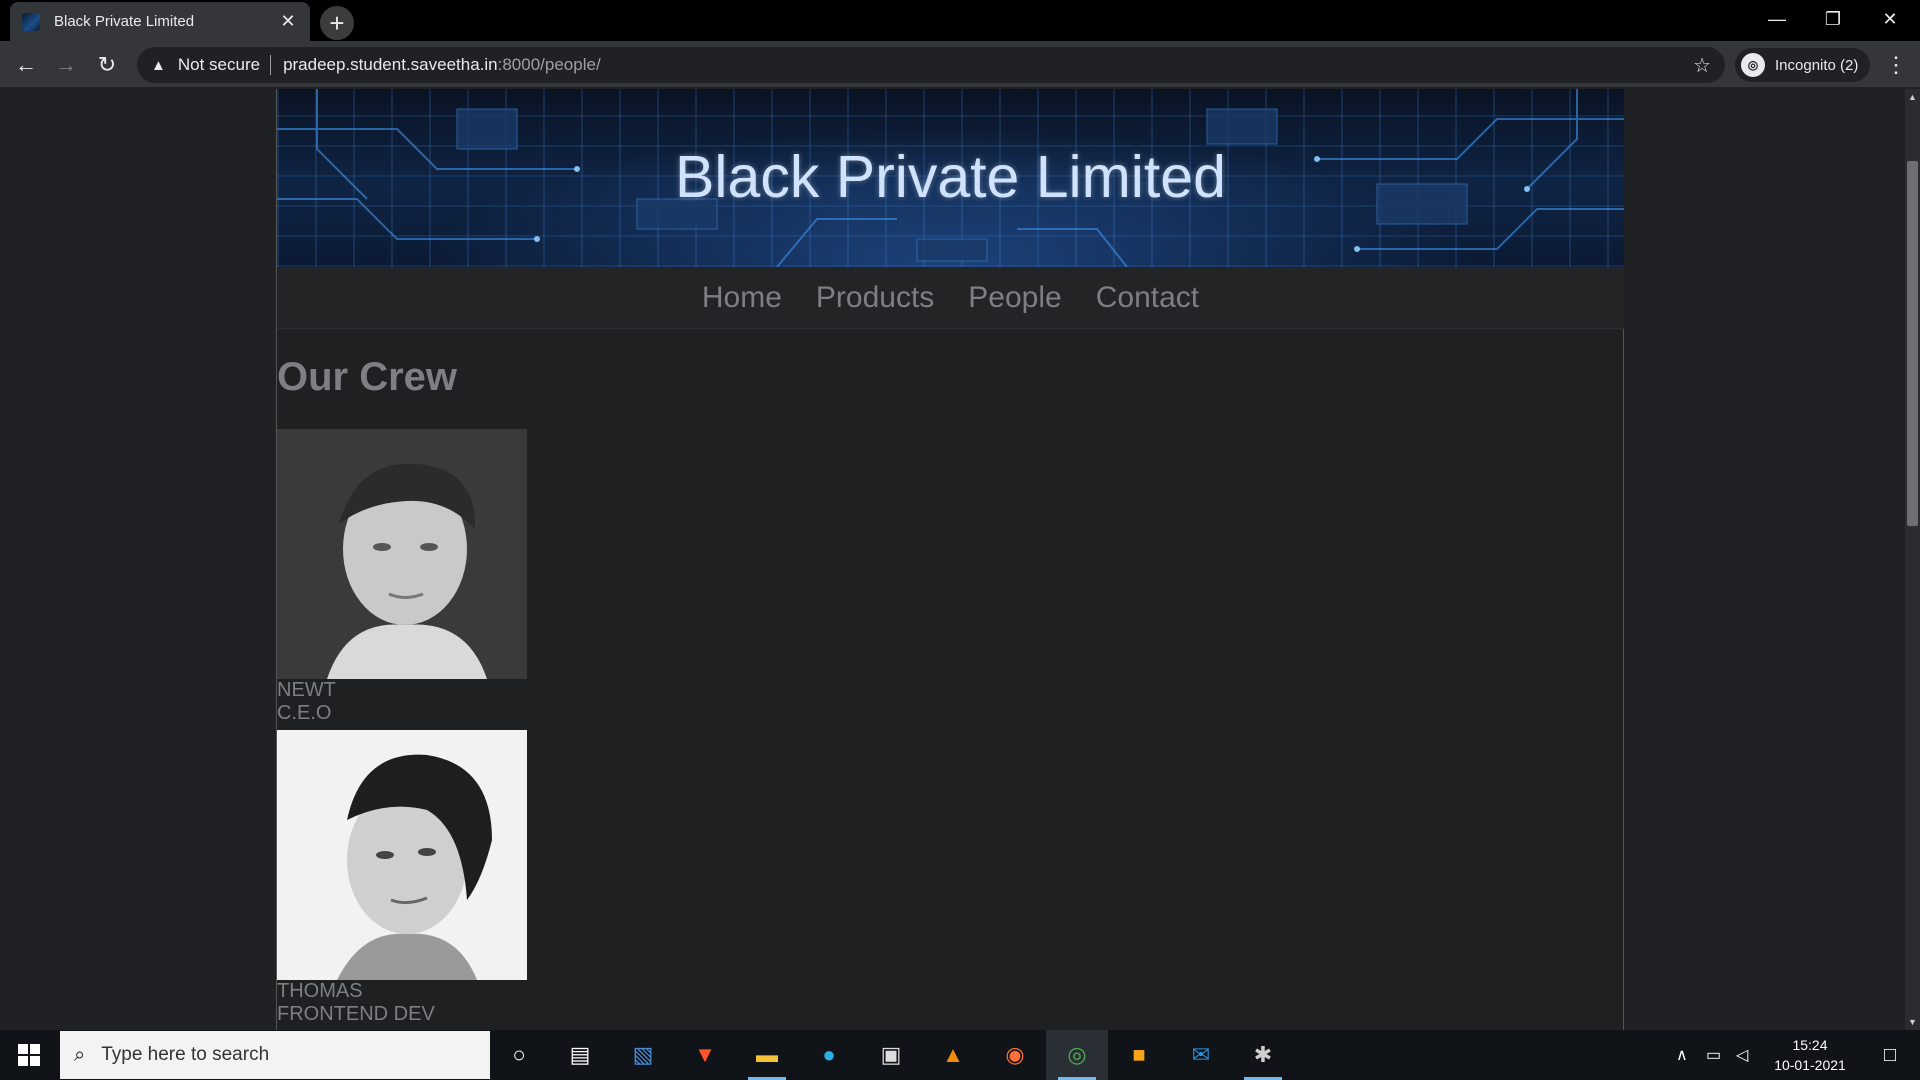 The width and height of the screenshot is (1920, 1080). Describe the element at coordinates (185, 1054) in the screenshot. I see `search-placeholder: Type here to search` at that location.